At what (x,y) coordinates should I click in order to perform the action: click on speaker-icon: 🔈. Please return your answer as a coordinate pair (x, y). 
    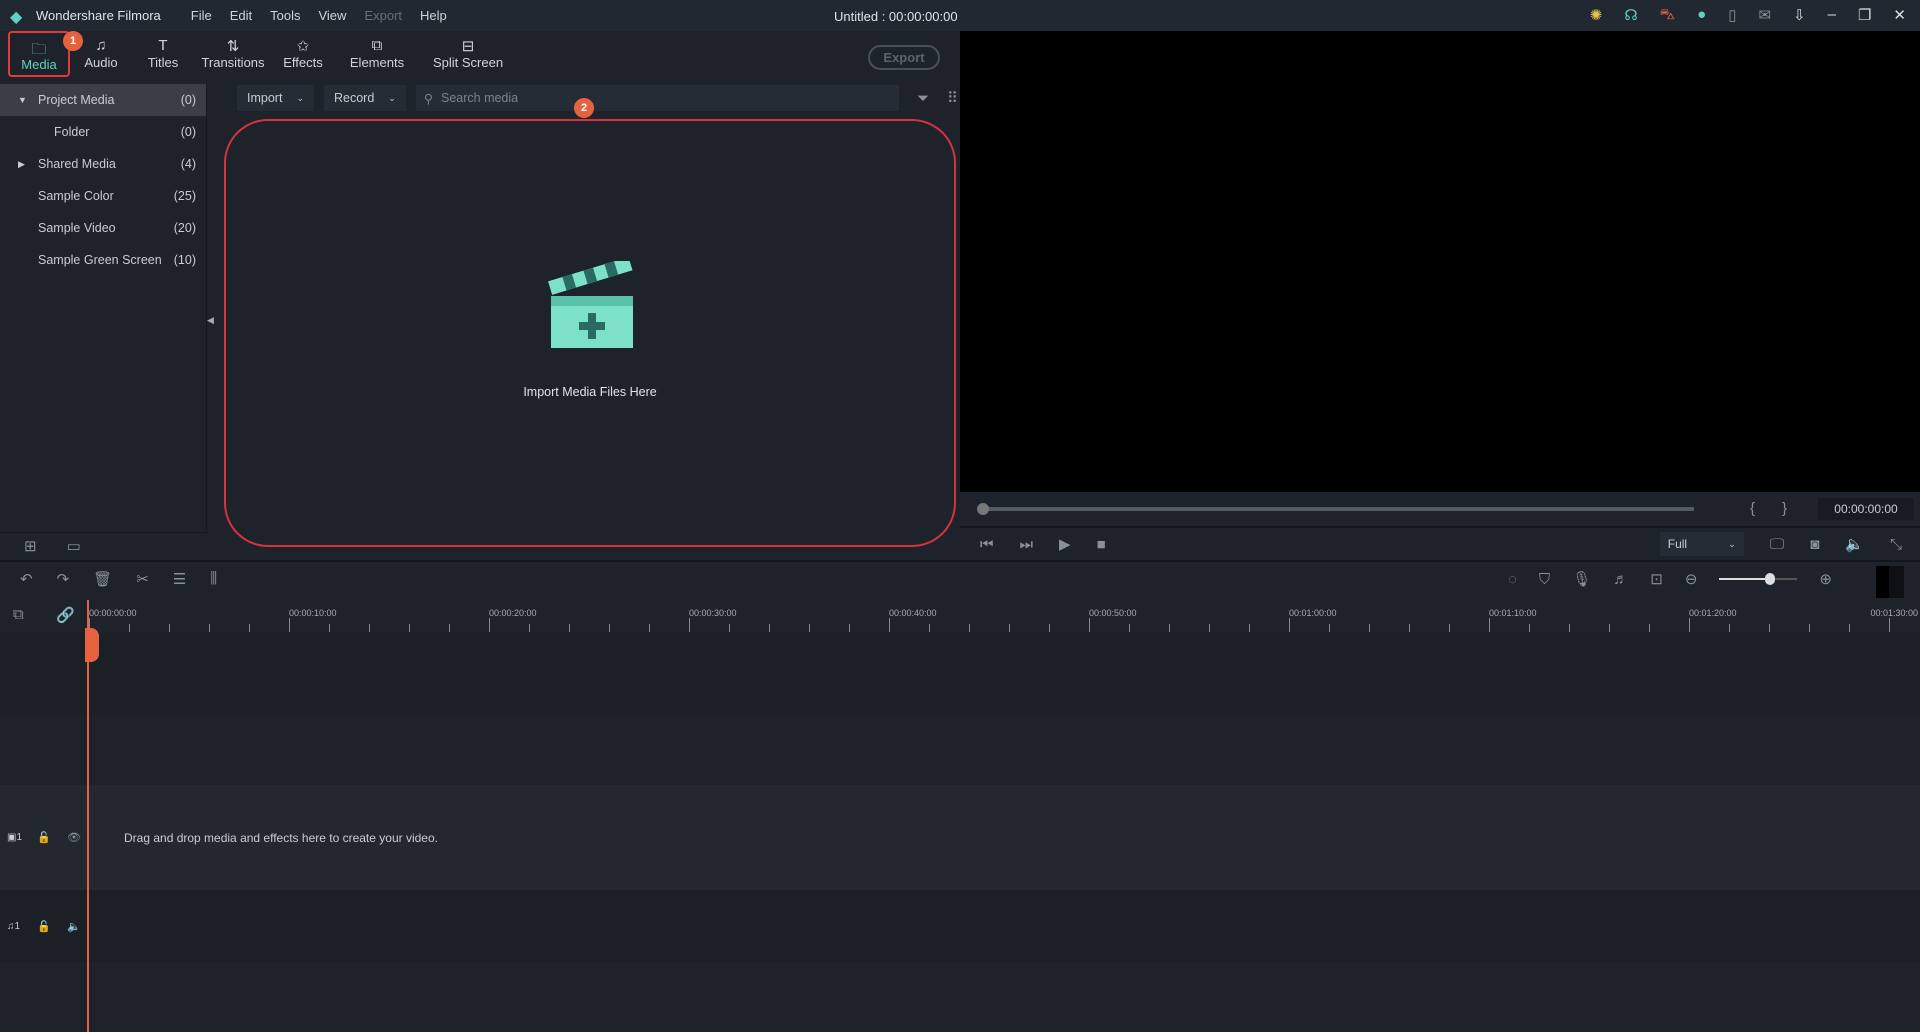
    Looking at the image, I should click on (74, 926).